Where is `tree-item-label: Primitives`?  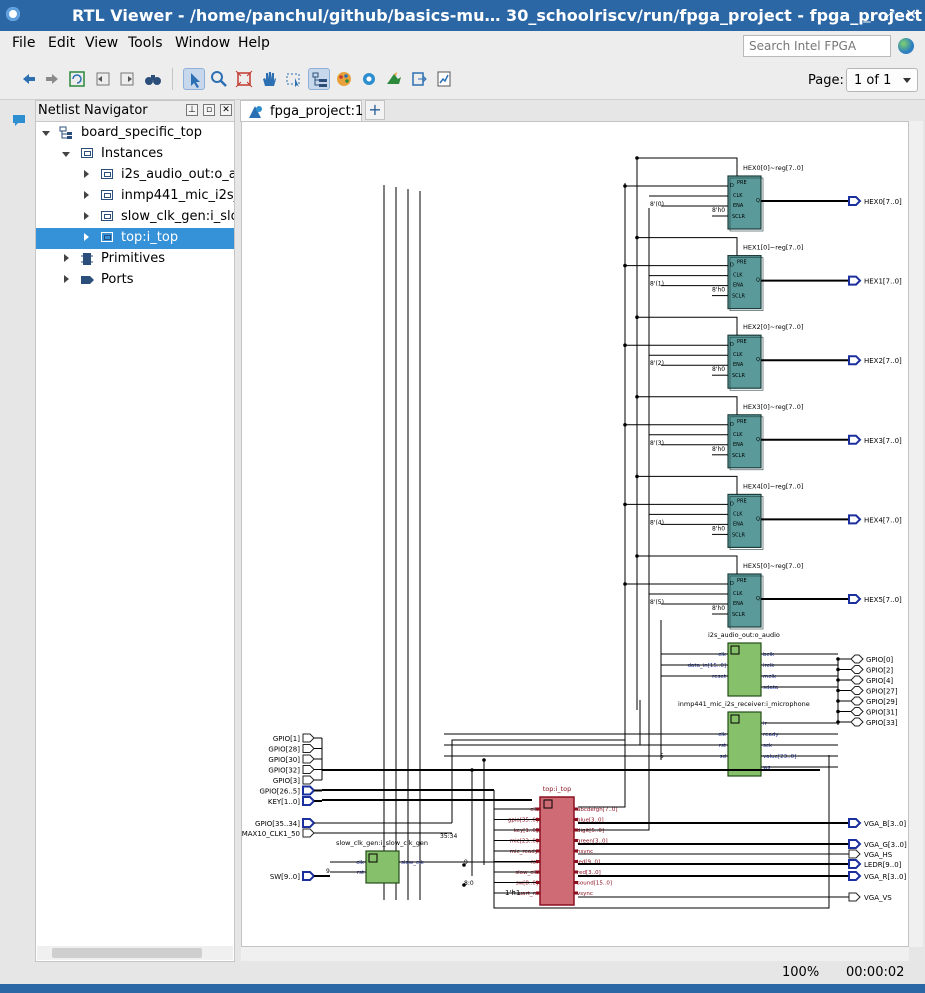 tree-item-label: Primitives is located at coordinates (133, 258).